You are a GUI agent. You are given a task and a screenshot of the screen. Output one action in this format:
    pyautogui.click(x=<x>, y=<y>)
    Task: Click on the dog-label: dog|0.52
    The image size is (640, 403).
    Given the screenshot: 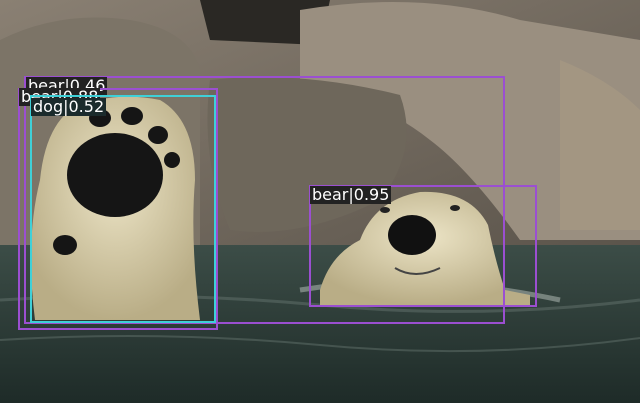 What is the action you would take?
    pyautogui.click(x=69, y=106)
    